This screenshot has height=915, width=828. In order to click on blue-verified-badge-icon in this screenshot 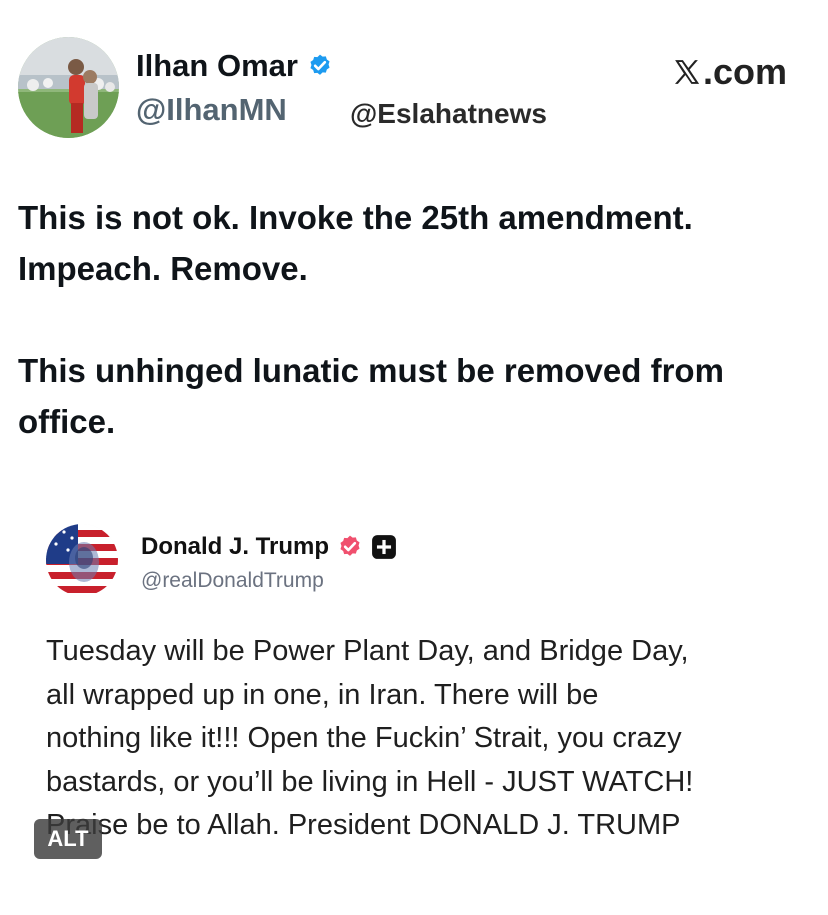, I will do `click(320, 64)`.